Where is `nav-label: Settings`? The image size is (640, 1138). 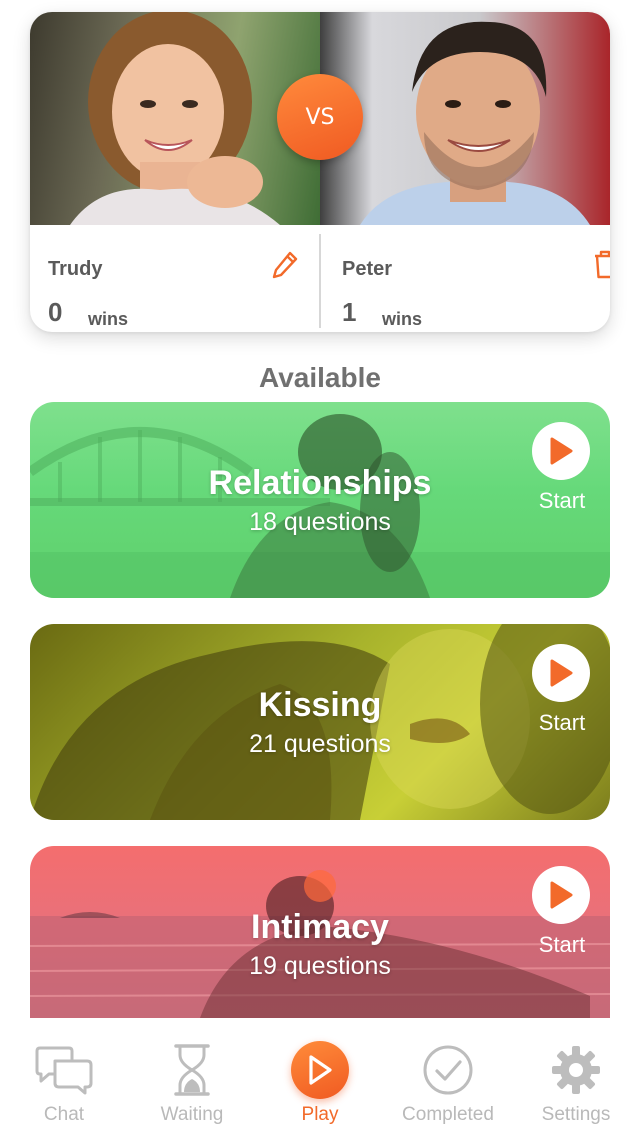 nav-label: Settings is located at coordinates (576, 1114).